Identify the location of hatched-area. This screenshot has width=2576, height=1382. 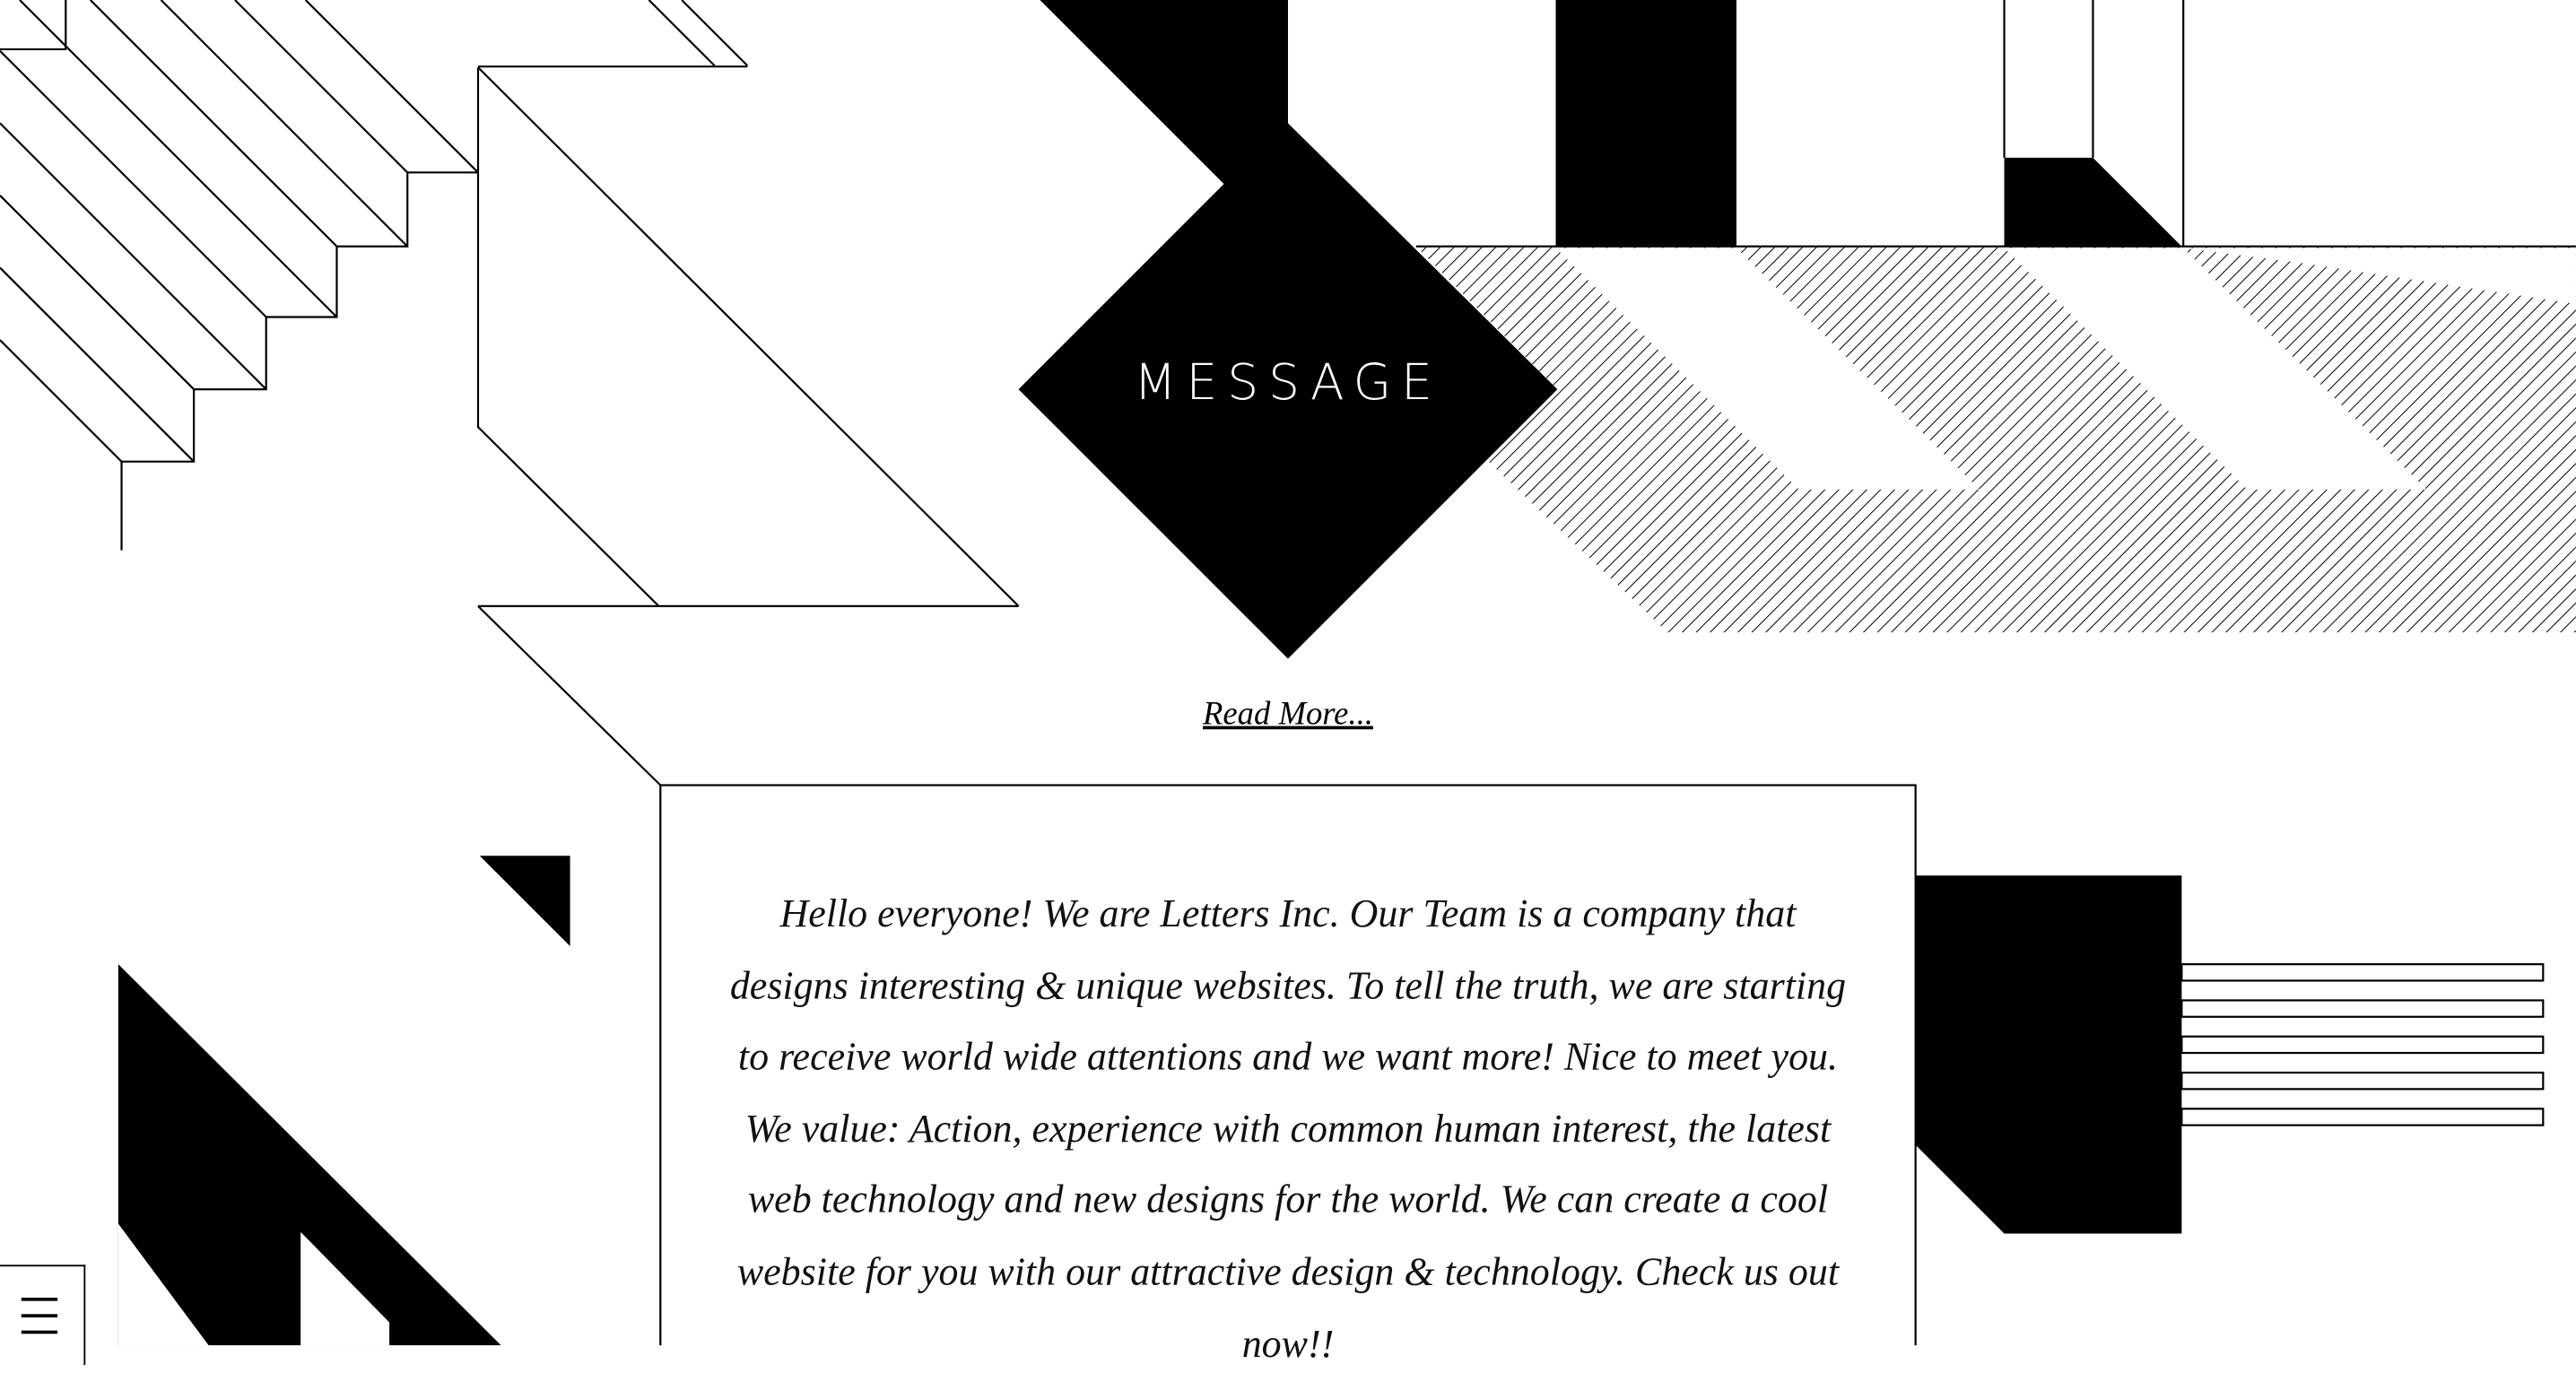
(1995, 439).